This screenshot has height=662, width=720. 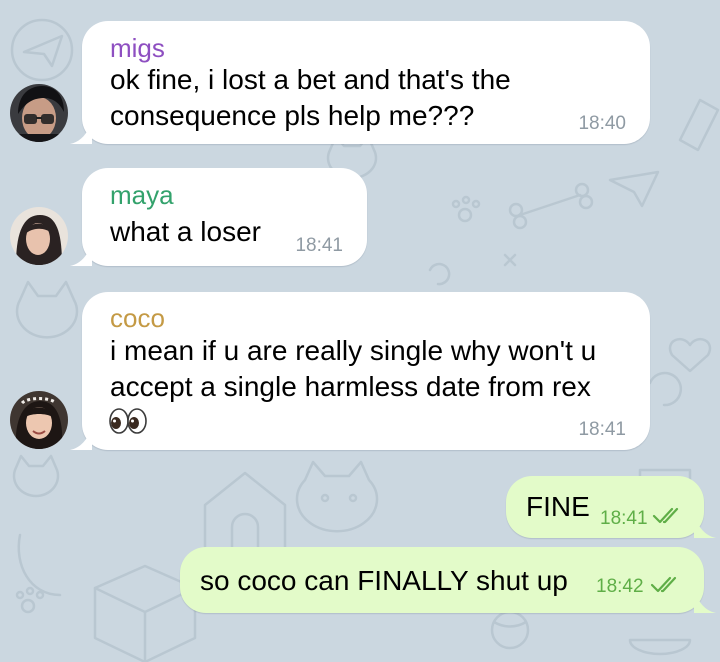 I want to click on avatar-maya, so click(x=39, y=236).